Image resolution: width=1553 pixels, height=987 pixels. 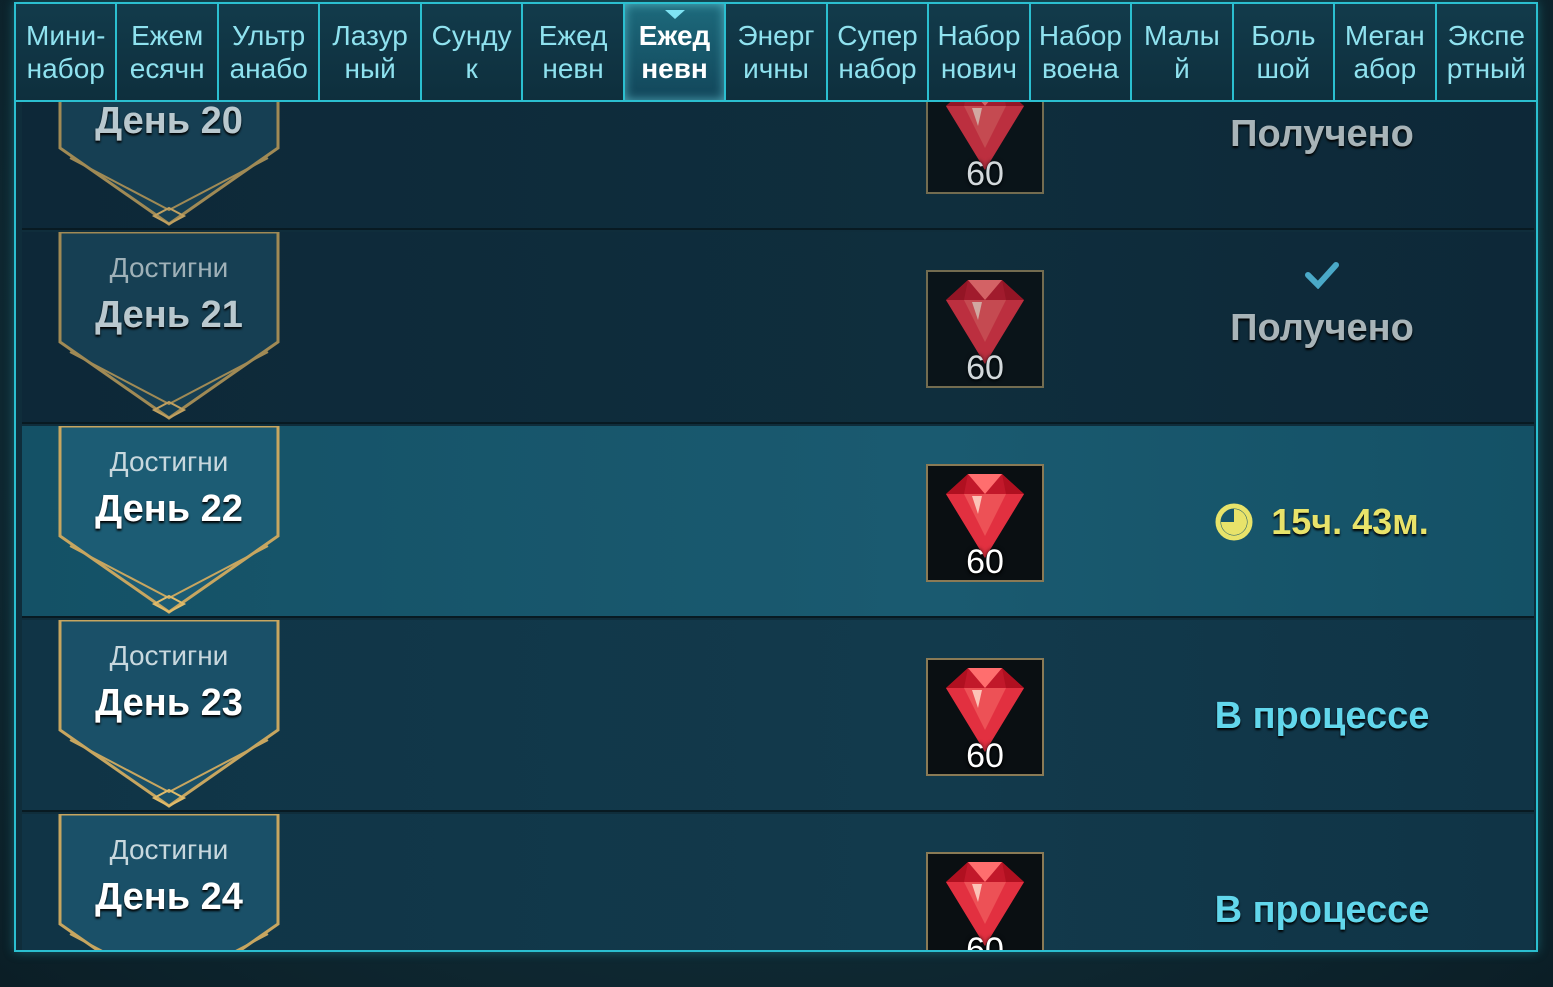 I want to click on day-badge: Достигни День 21, so click(x=169, y=328).